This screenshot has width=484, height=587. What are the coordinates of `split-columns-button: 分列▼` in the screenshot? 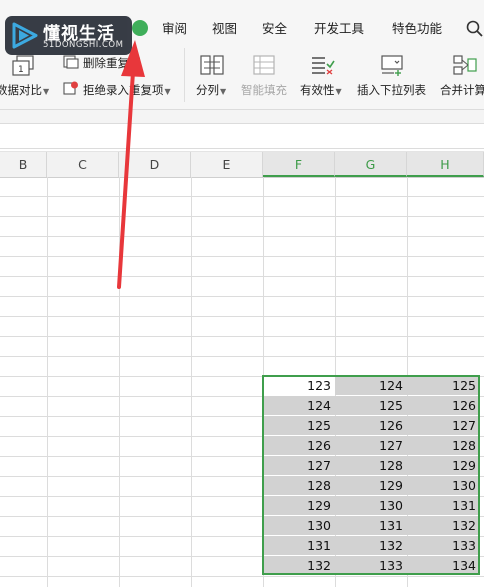 It's located at (211, 90).